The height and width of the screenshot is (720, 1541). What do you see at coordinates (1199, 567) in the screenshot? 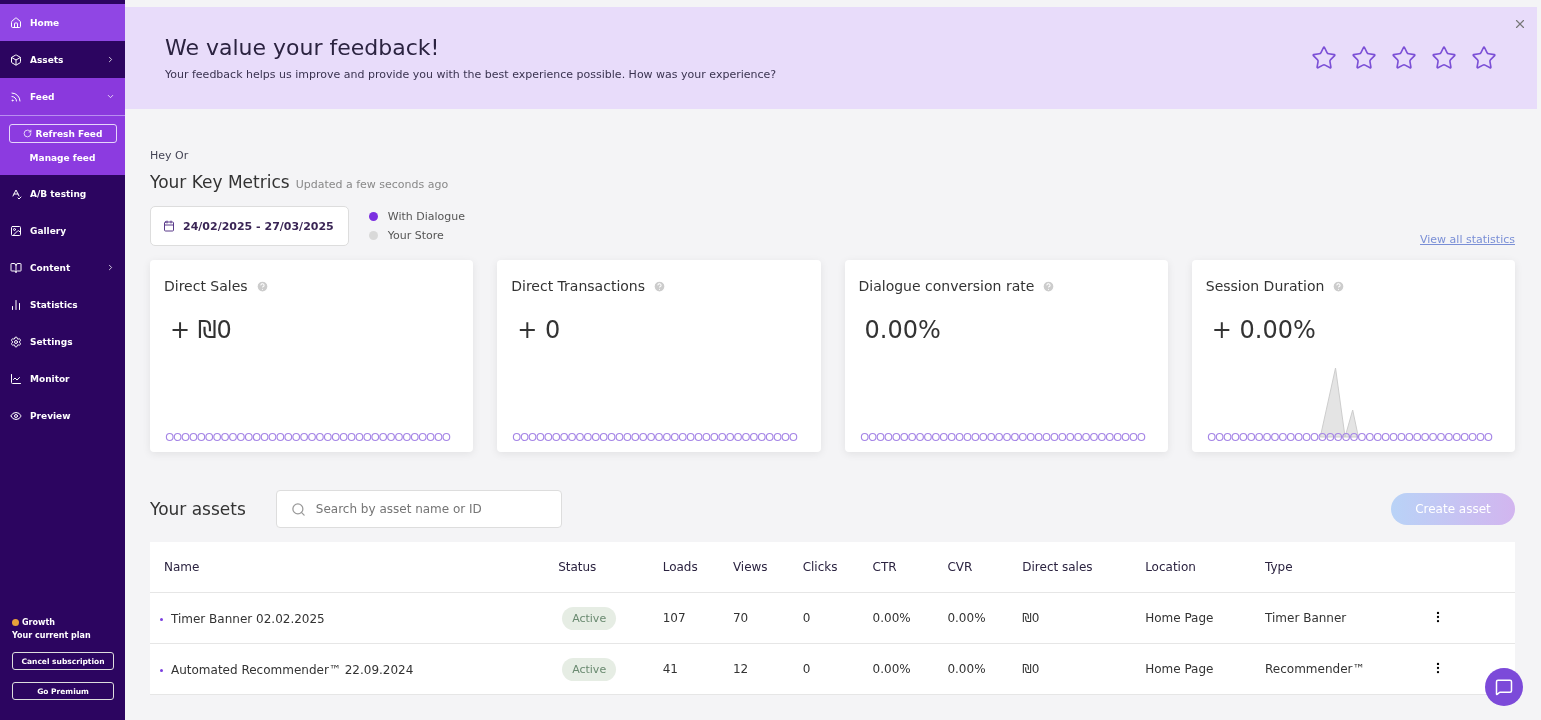
I see `column-header: Location` at bounding box center [1199, 567].